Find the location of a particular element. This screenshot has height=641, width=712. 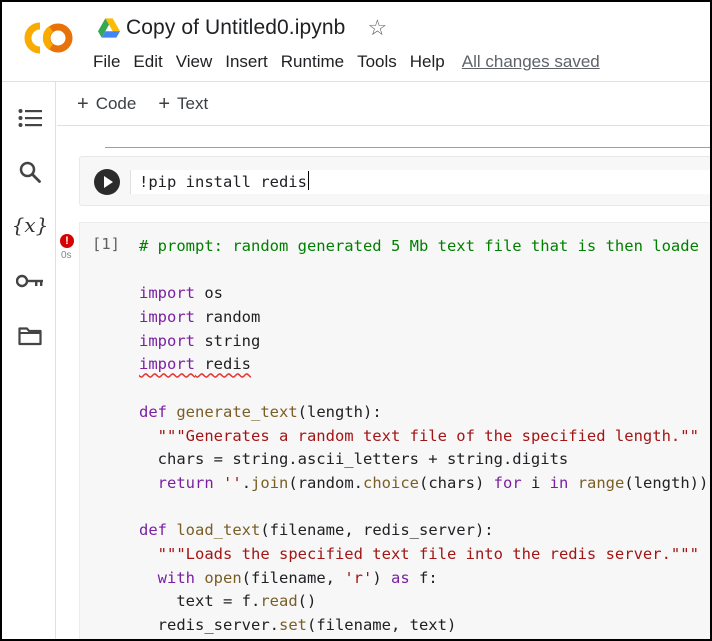

text-cursor is located at coordinates (308, 180).